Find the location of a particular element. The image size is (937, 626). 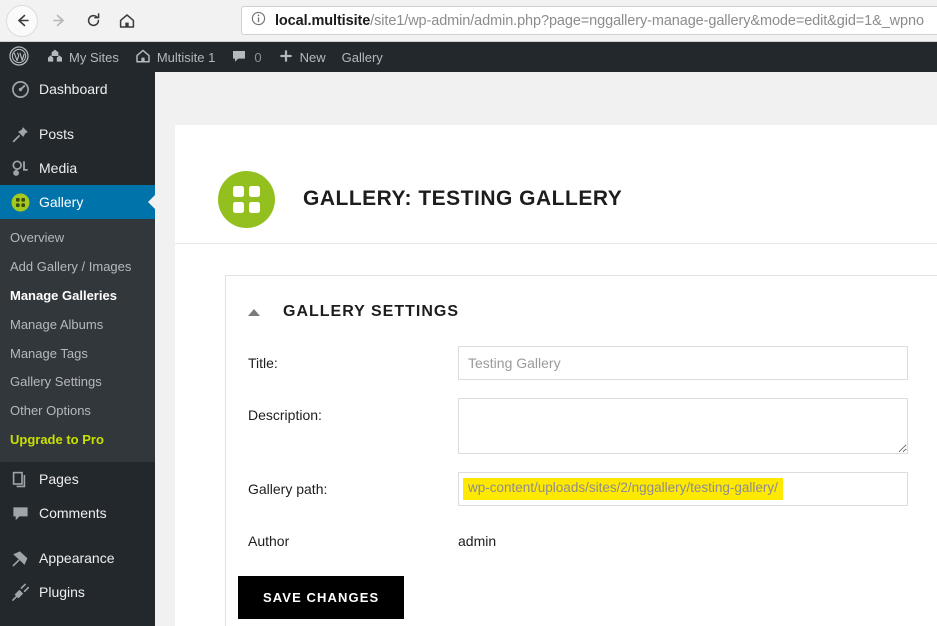

sidebar-item-label: Media is located at coordinates (58, 168).